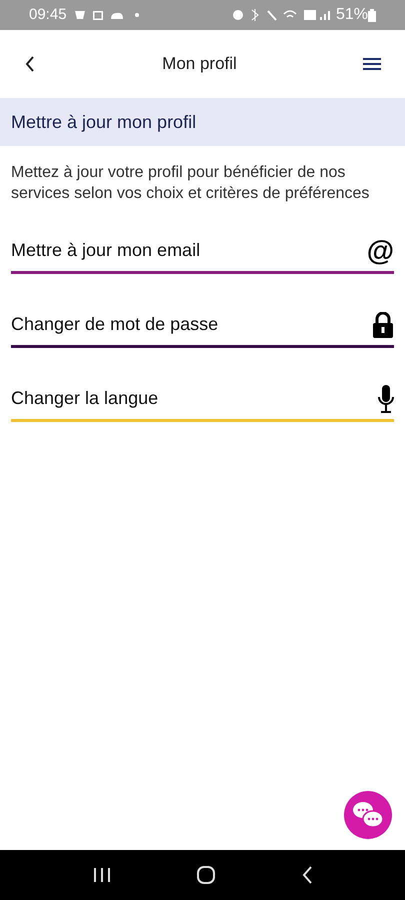  I want to click on section-title: Mettre à jour mon profil, so click(103, 122).